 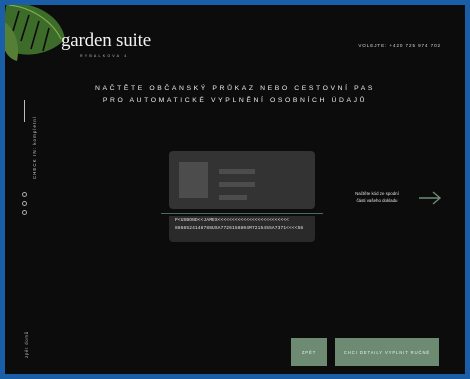 I want to click on scan-line, so click(x=242, y=213).